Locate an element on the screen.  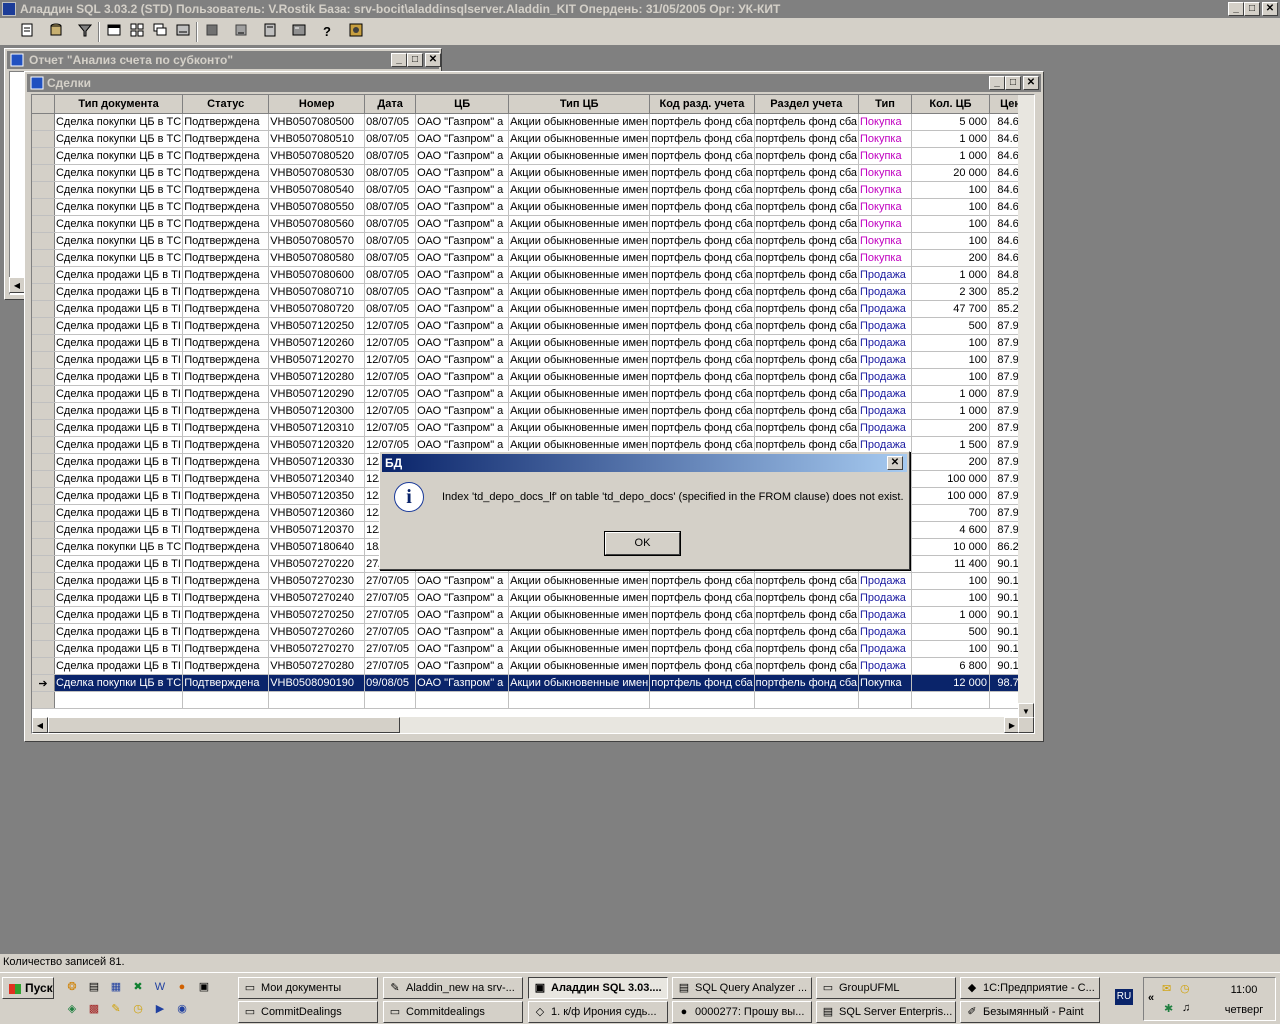
column-header-security-type: Тип ЦБ is located at coordinates (579, 104).